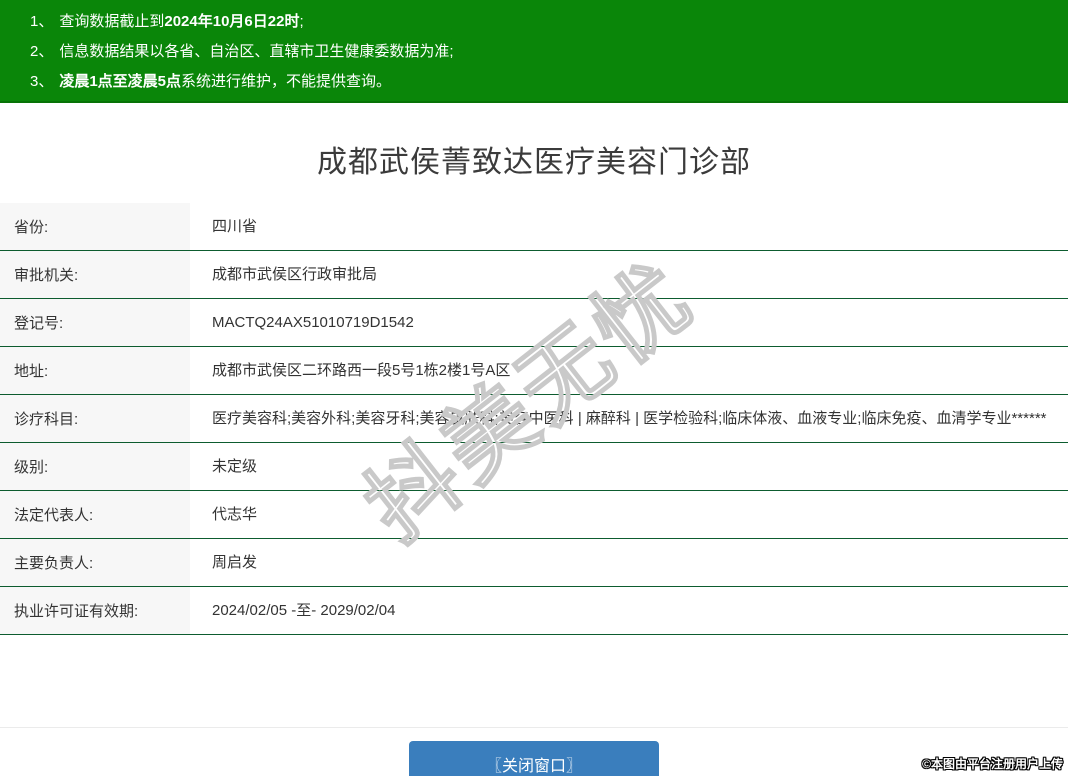 This screenshot has width=1068, height=776. What do you see at coordinates (42, 81) in the screenshot?
I see `notice-number: 3、` at bounding box center [42, 81].